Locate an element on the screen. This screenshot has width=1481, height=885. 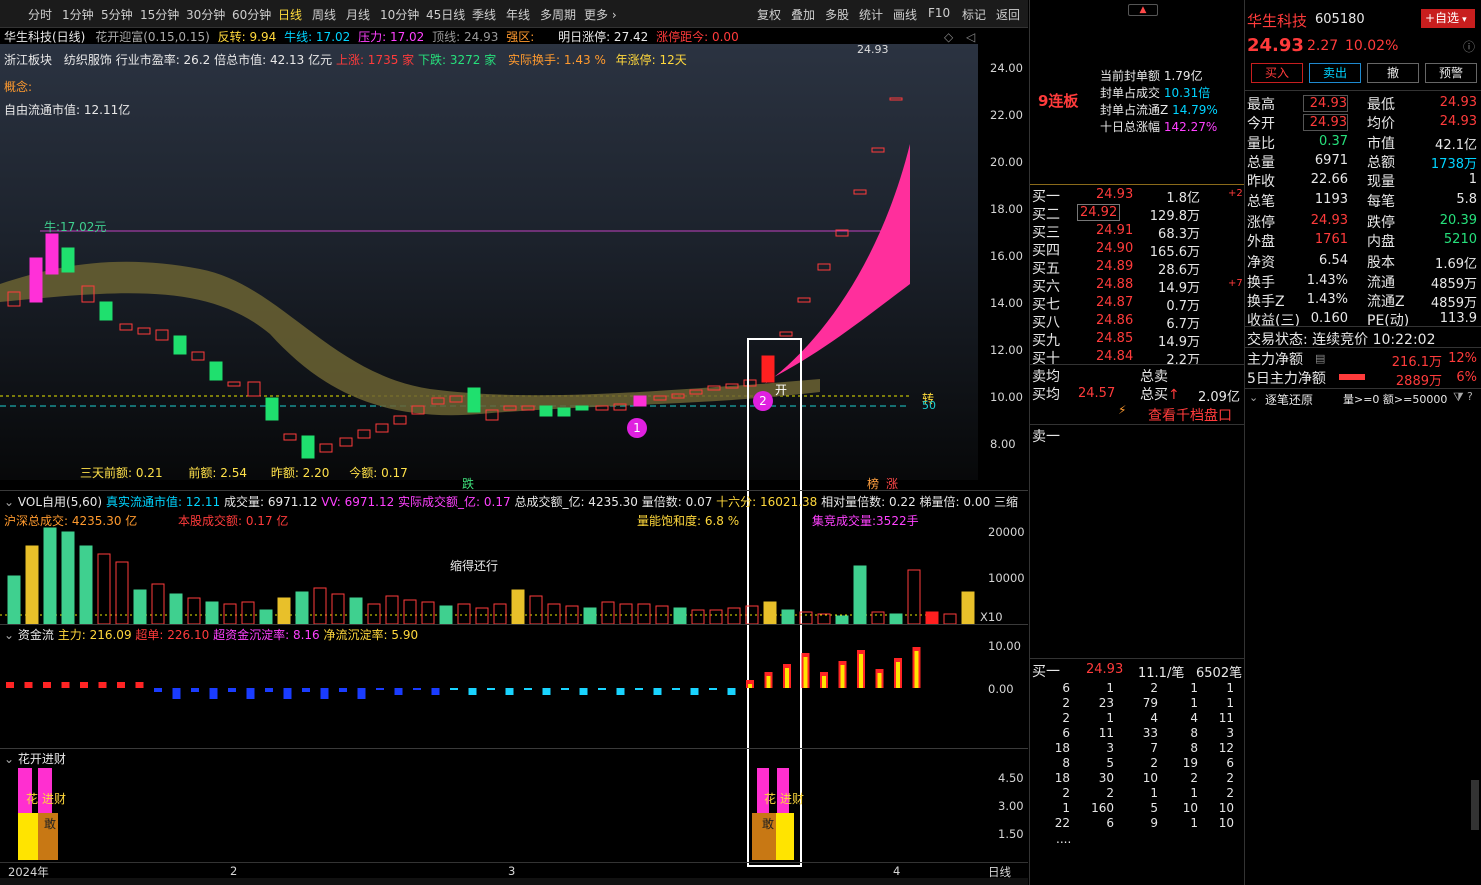
date-tick: 2 is located at coordinates (234, 871).